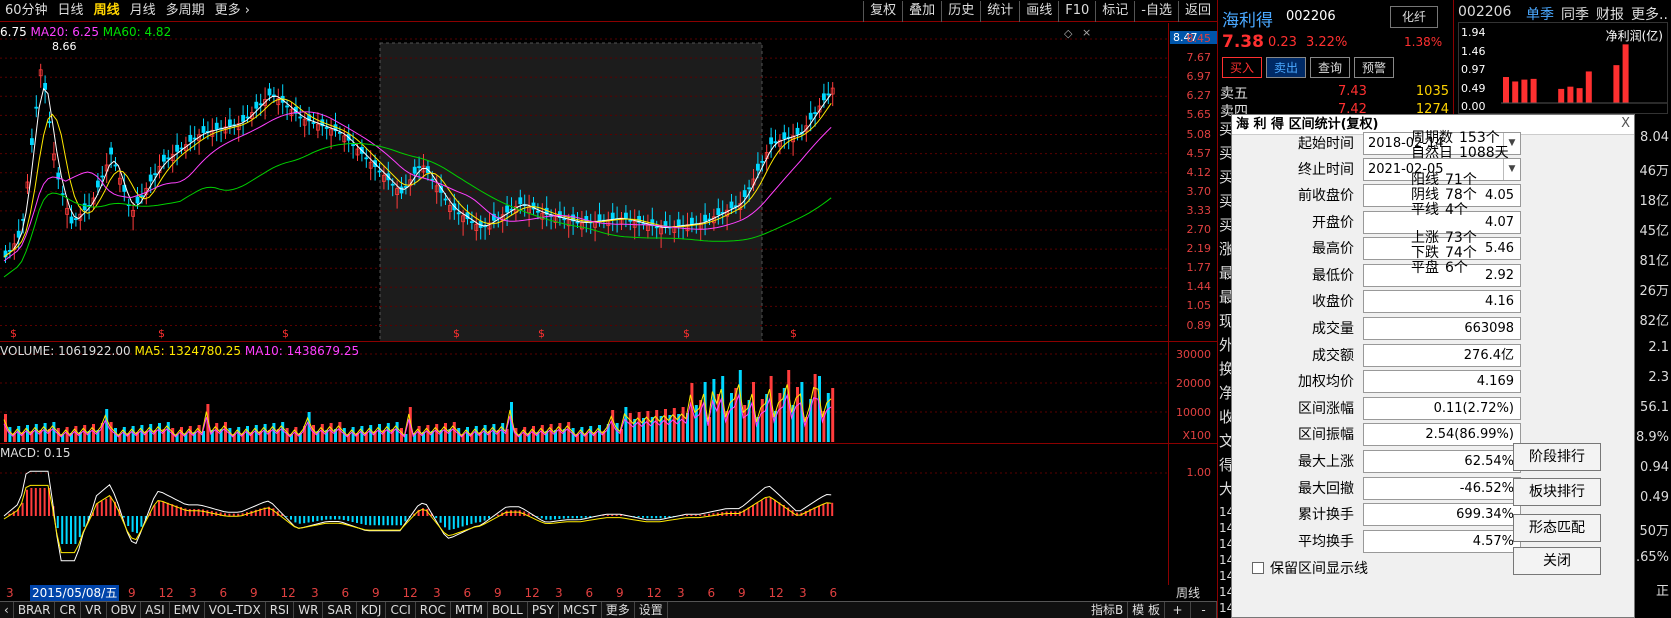  What do you see at coordinates (35, 610) in the screenshot?
I see `tab-brar: BRAR` at bounding box center [35, 610].